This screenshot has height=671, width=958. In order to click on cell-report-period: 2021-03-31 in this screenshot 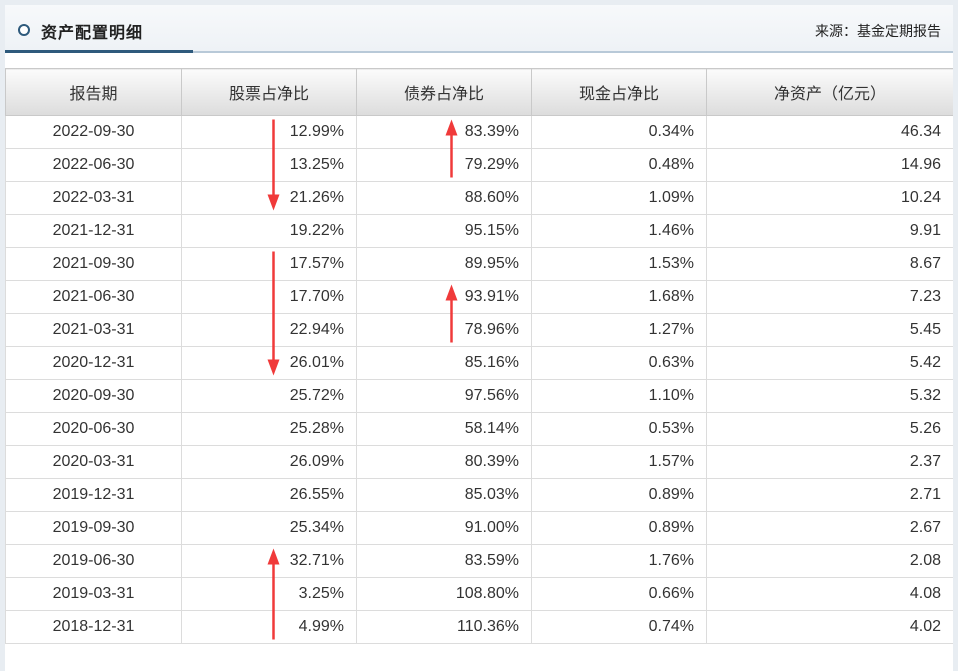, I will do `click(93, 330)`.